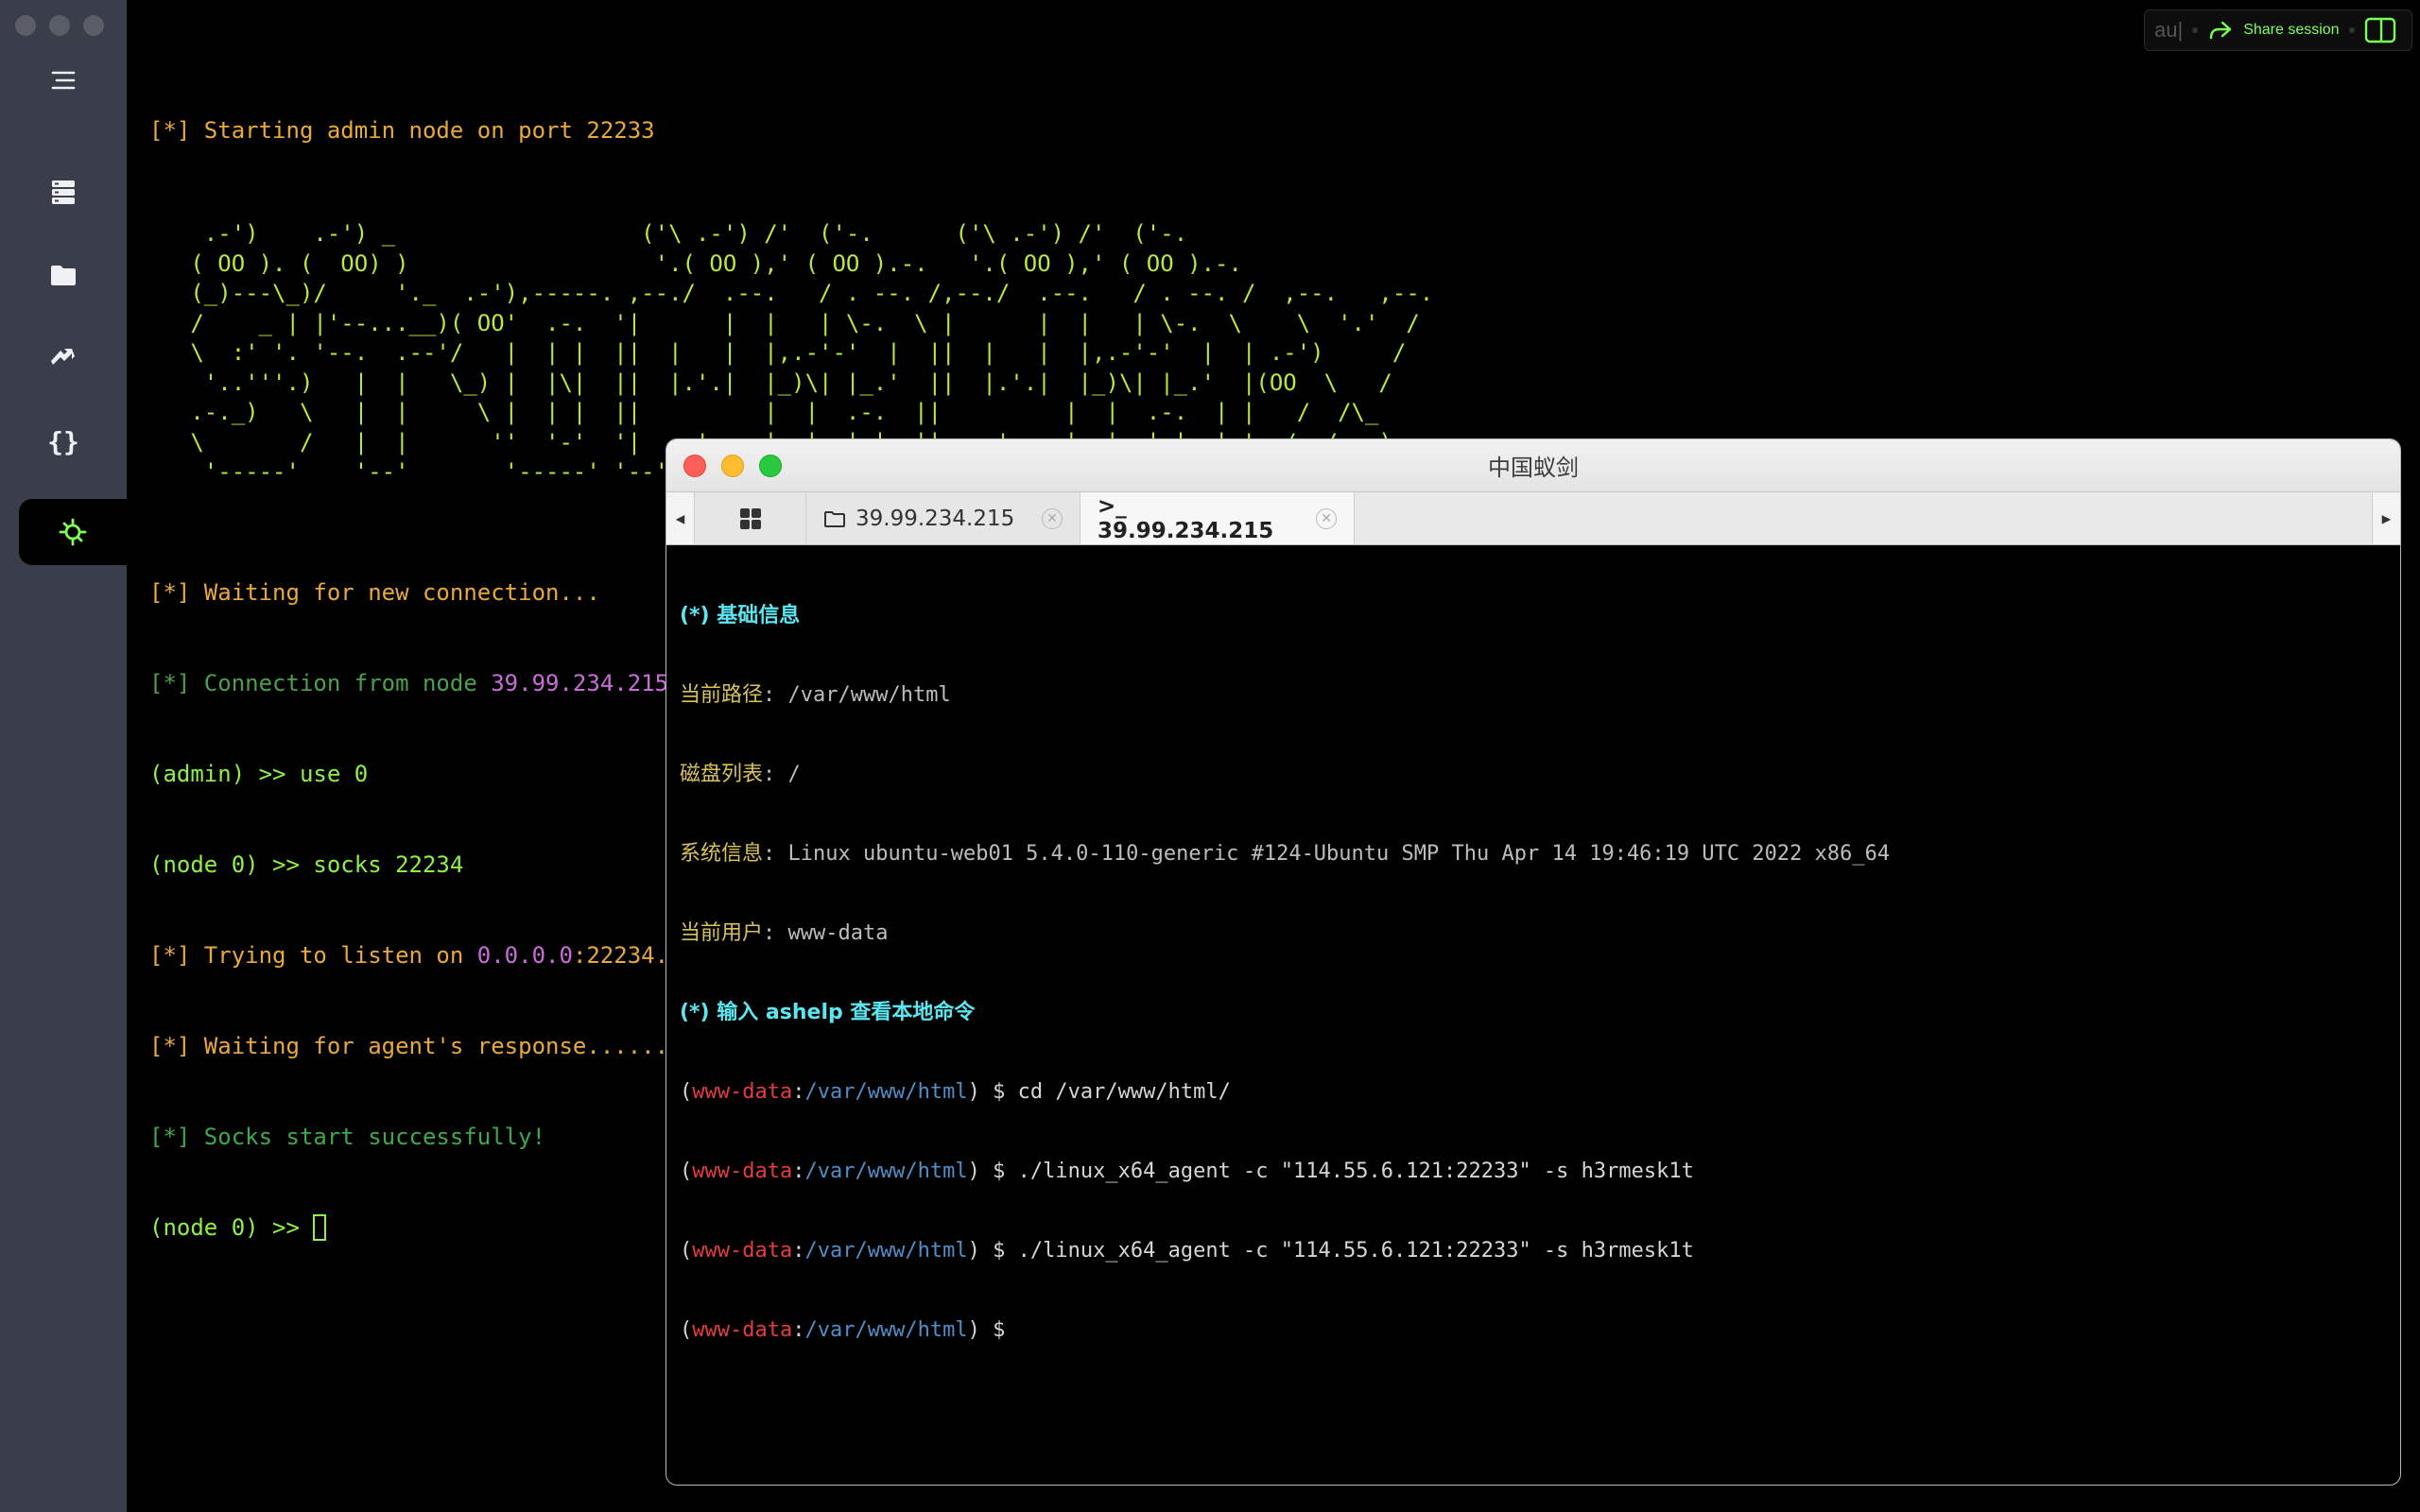 This screenshot has height=1512, width=2420. I want to click on info-key: 当前用户, so click(722, 933).